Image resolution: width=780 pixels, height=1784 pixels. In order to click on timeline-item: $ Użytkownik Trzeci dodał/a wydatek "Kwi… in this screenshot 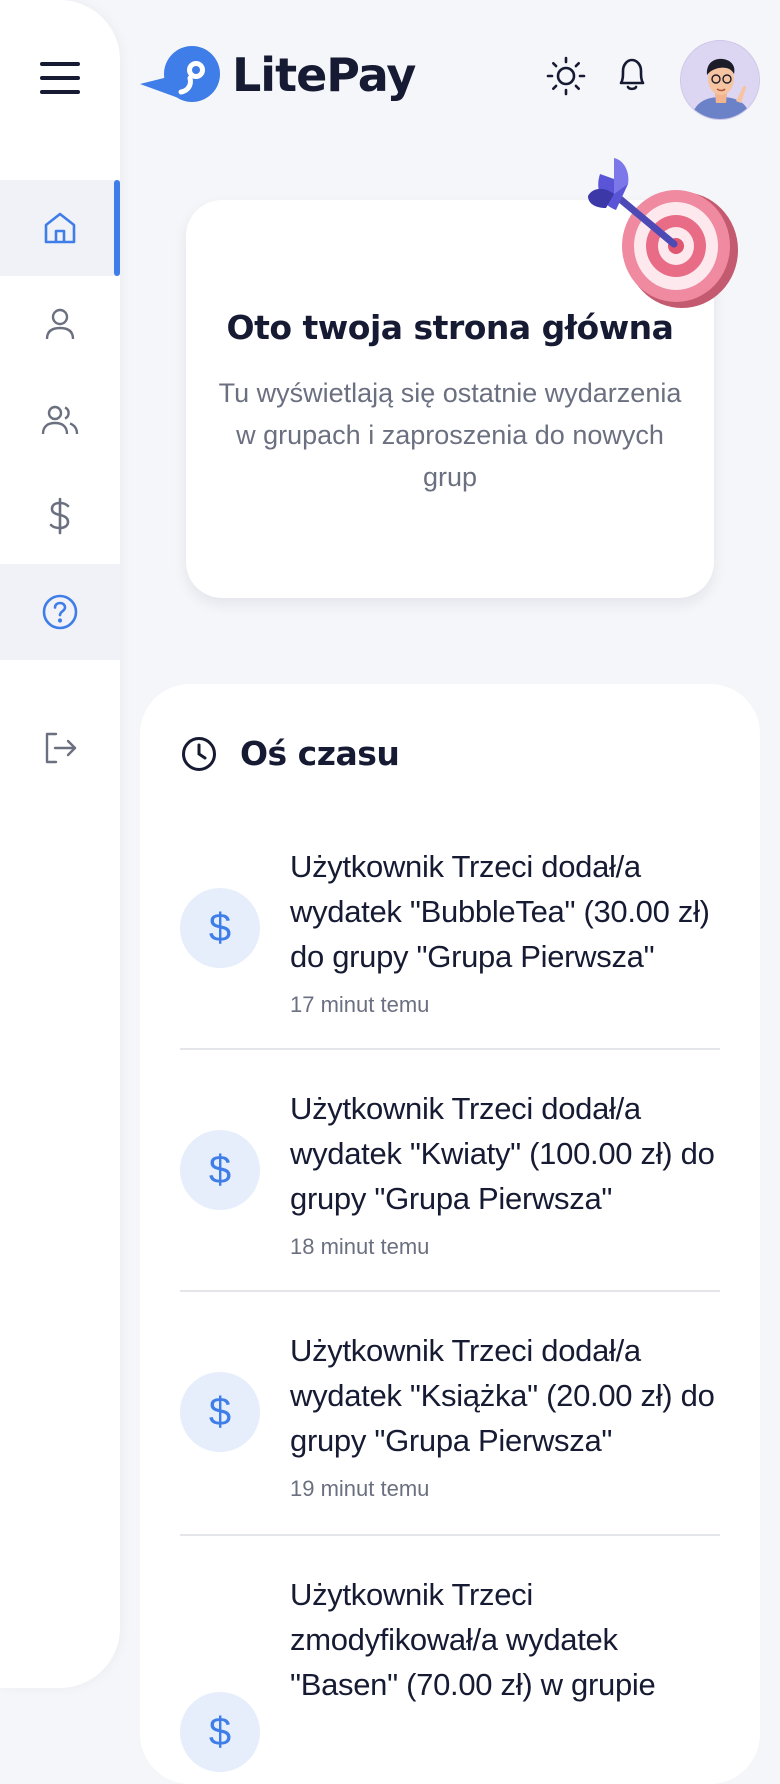, I will do `click(450, 1186)`.